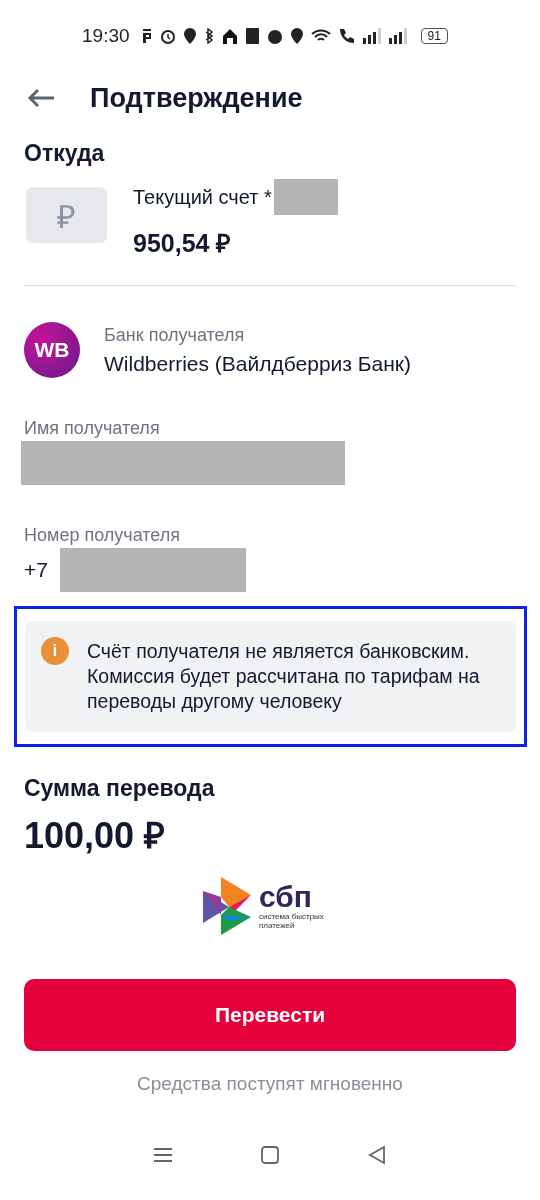  I want to click on account-balance: 950,54 ₽, so click(183, 243).